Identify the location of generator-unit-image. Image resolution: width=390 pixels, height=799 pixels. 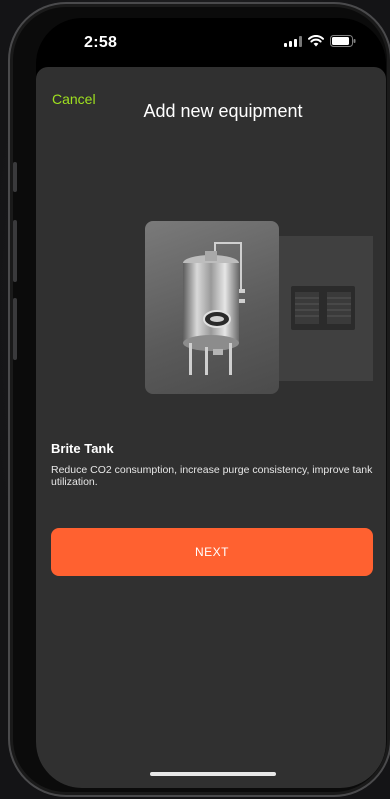
(323, 308).